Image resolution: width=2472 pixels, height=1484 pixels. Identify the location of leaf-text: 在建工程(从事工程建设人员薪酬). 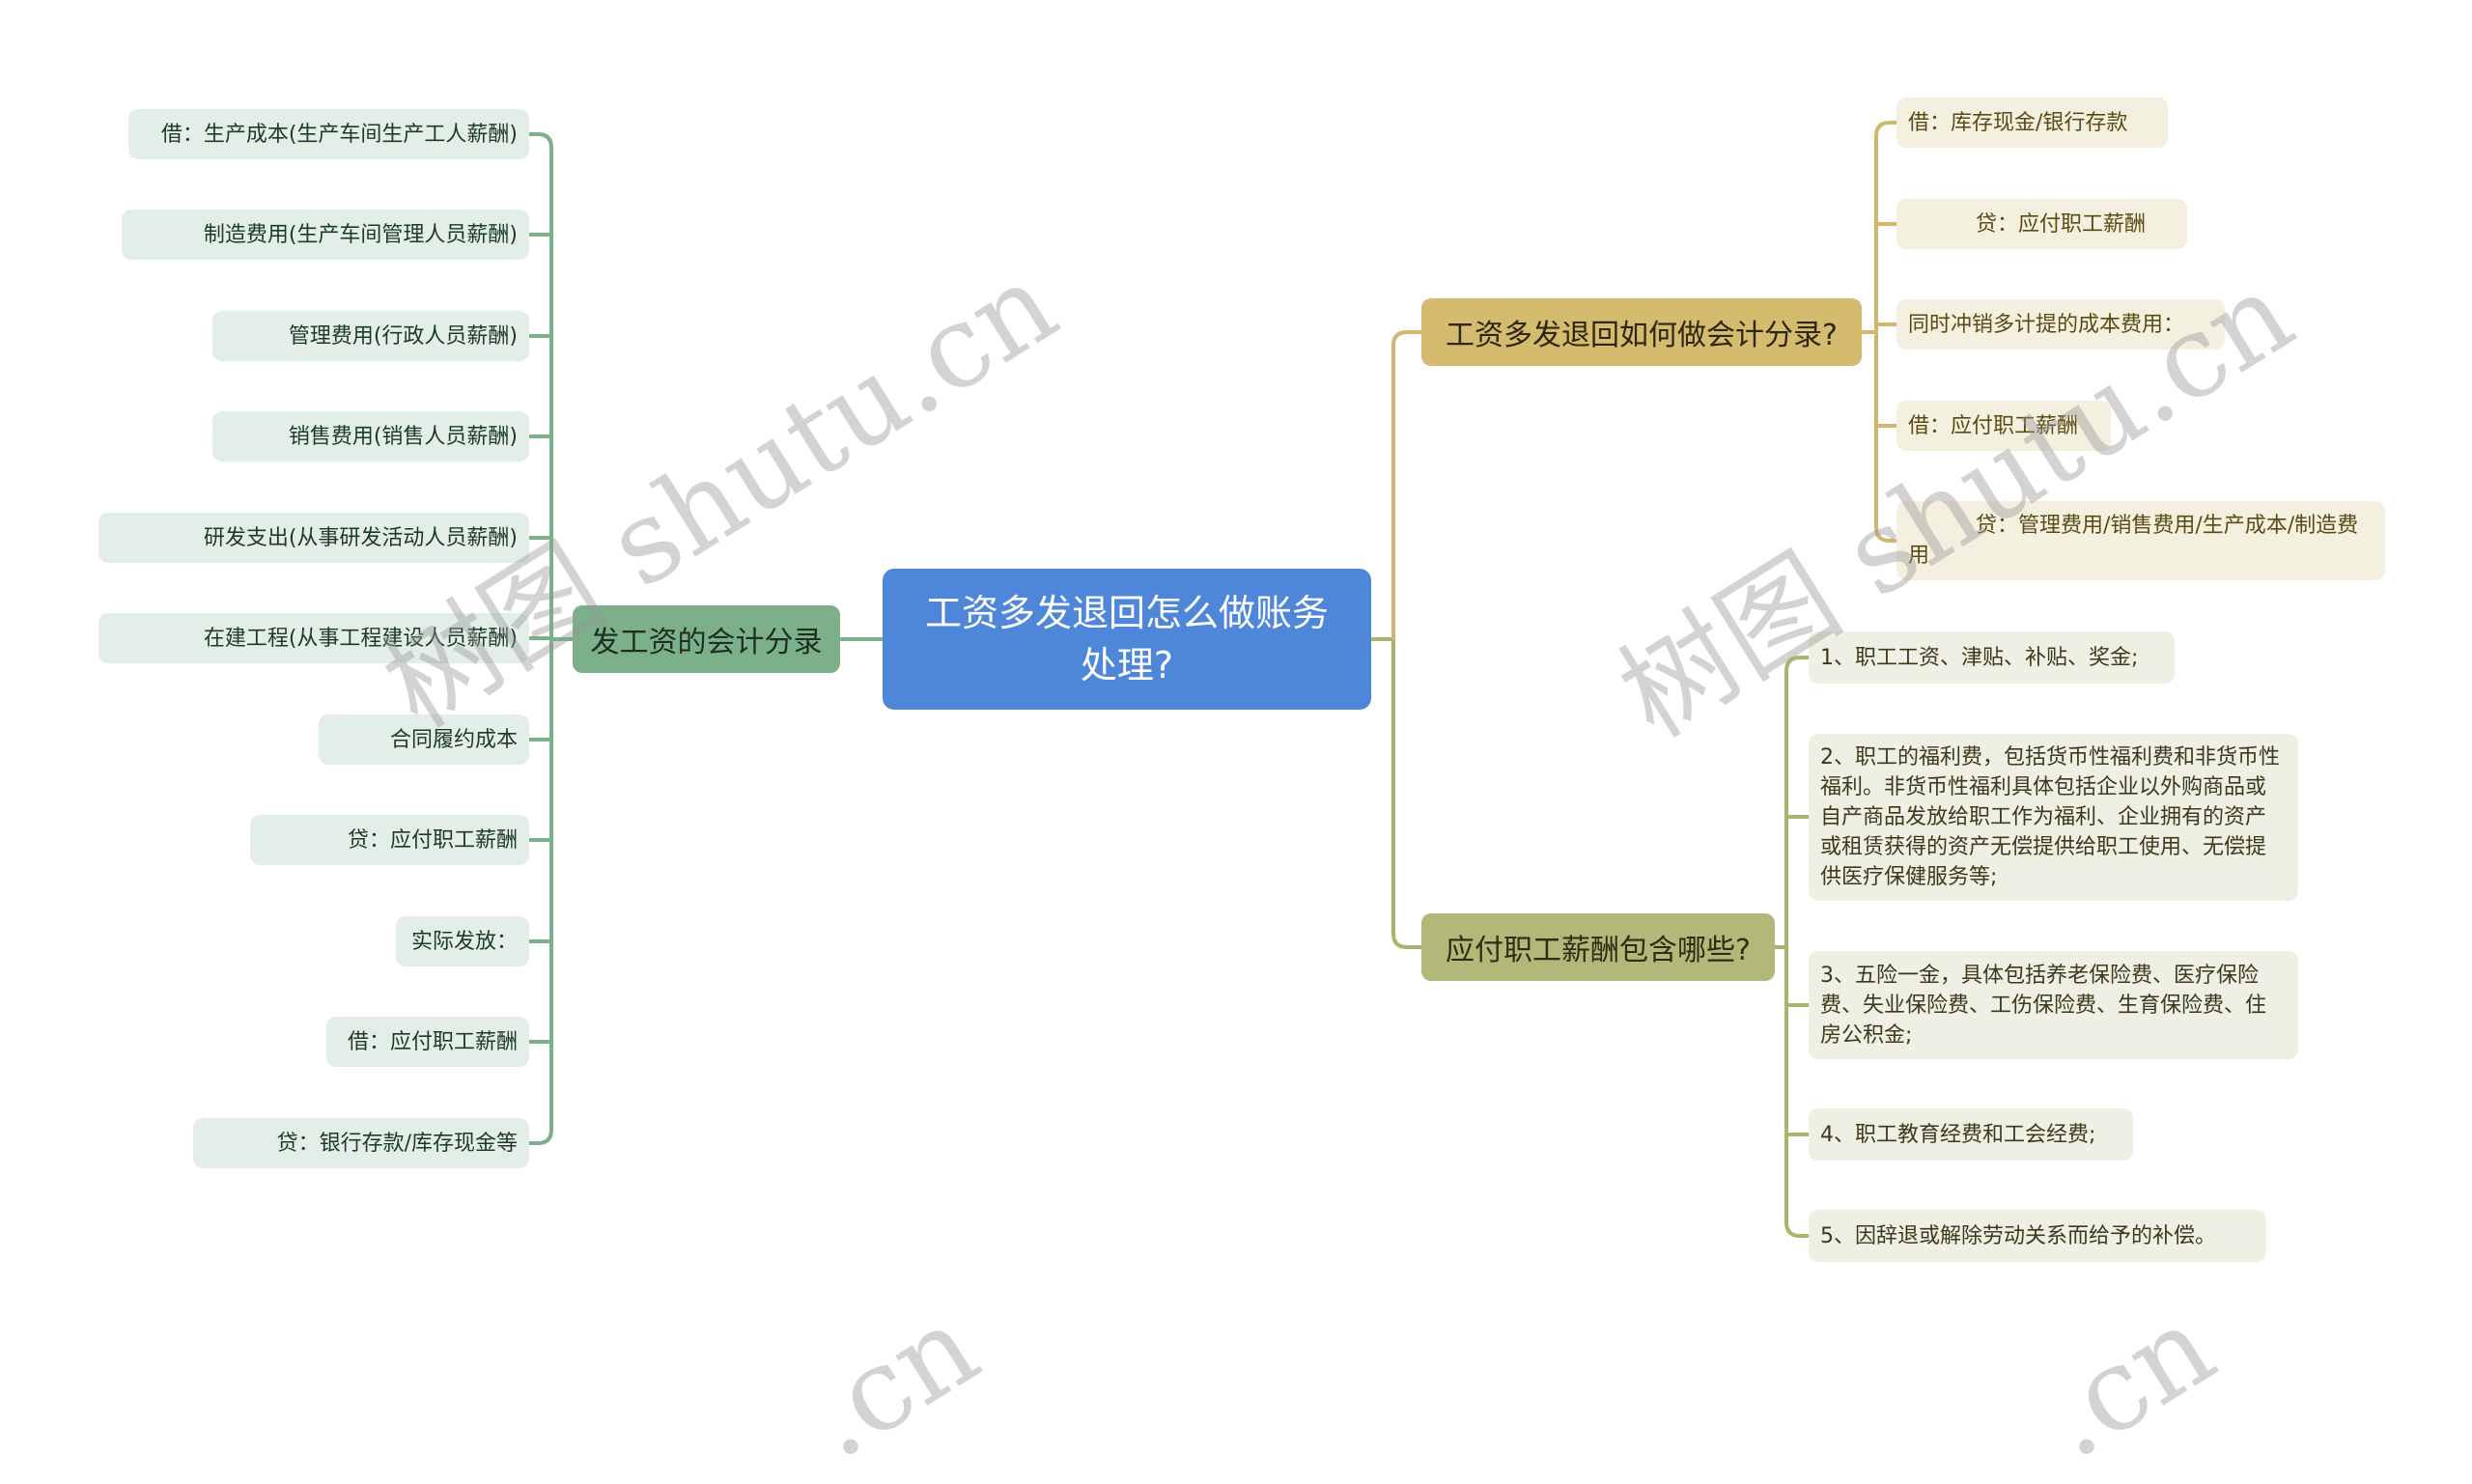
(360, 638).